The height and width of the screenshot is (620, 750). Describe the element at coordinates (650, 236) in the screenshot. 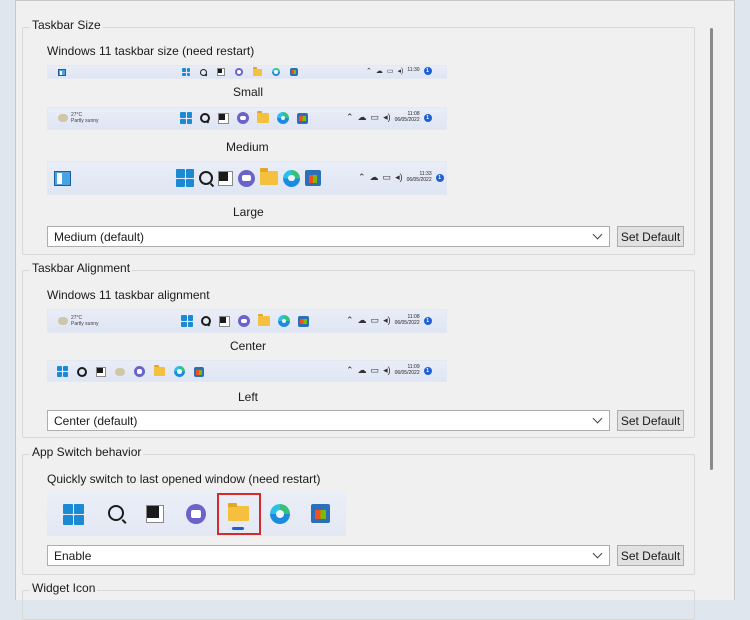

I see `taskbar-size-set-default-button: Set Default` at that location.